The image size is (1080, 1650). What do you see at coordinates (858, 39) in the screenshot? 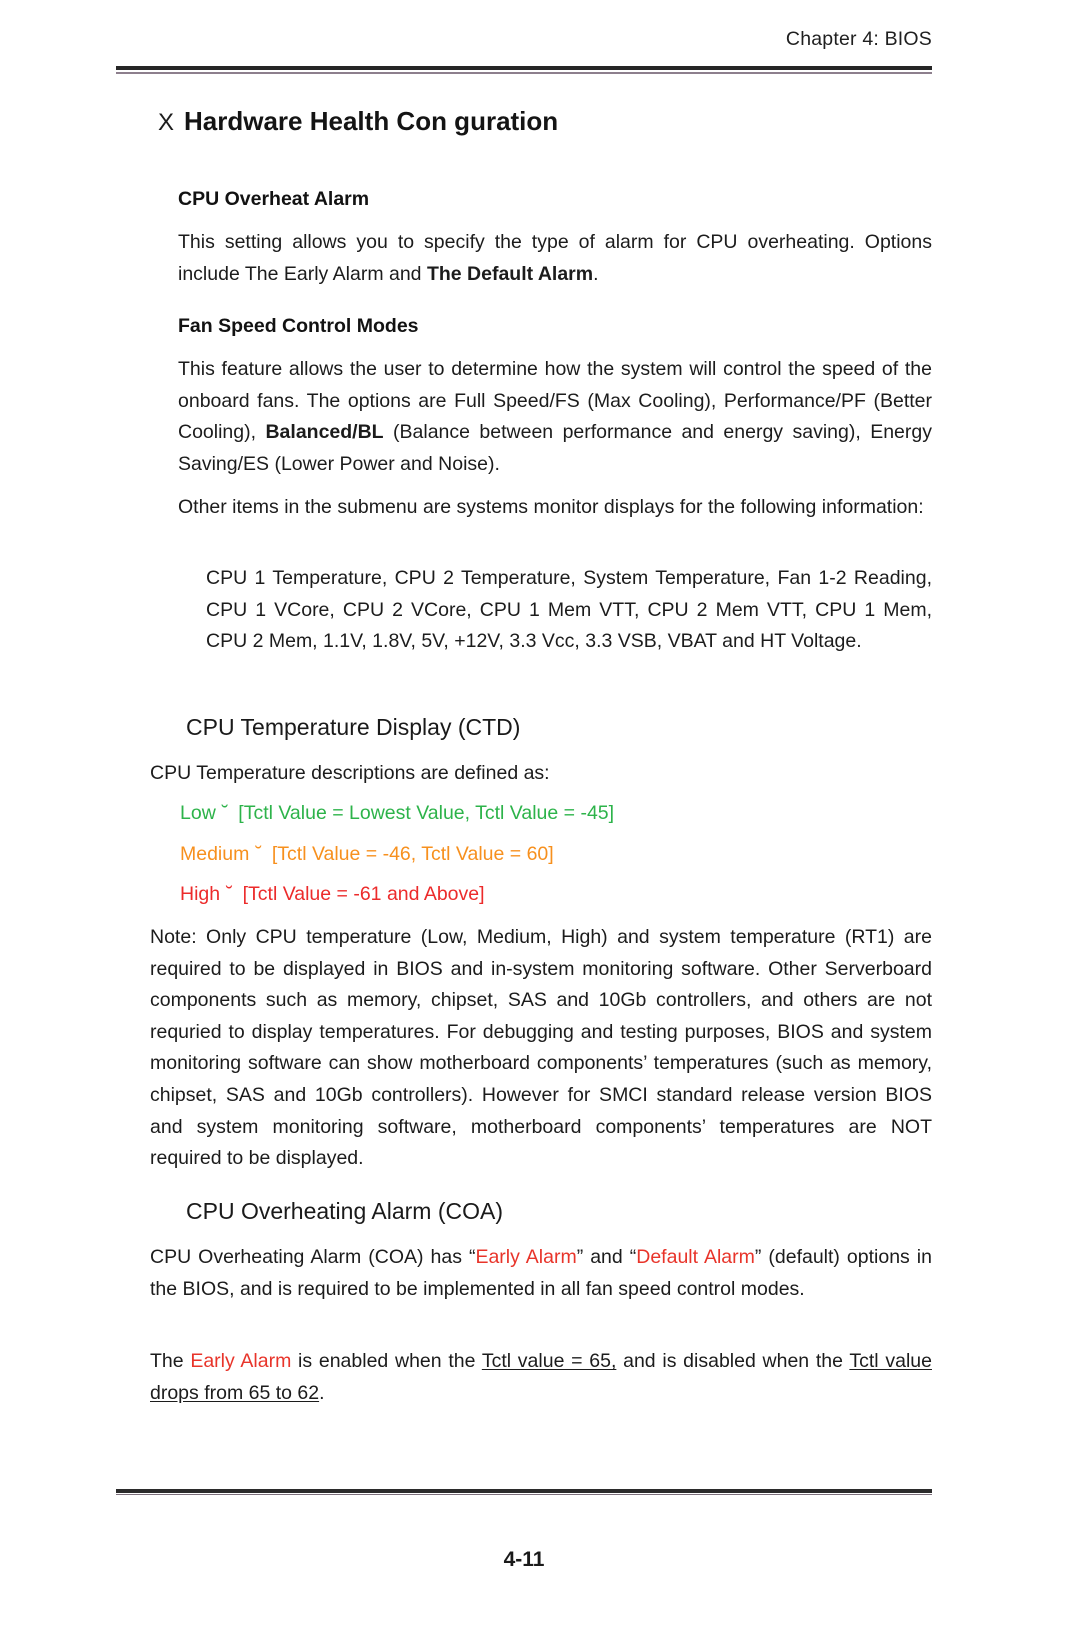
I see `running-header: Chapter 4: BIOS` at bounding box center [858, 39].